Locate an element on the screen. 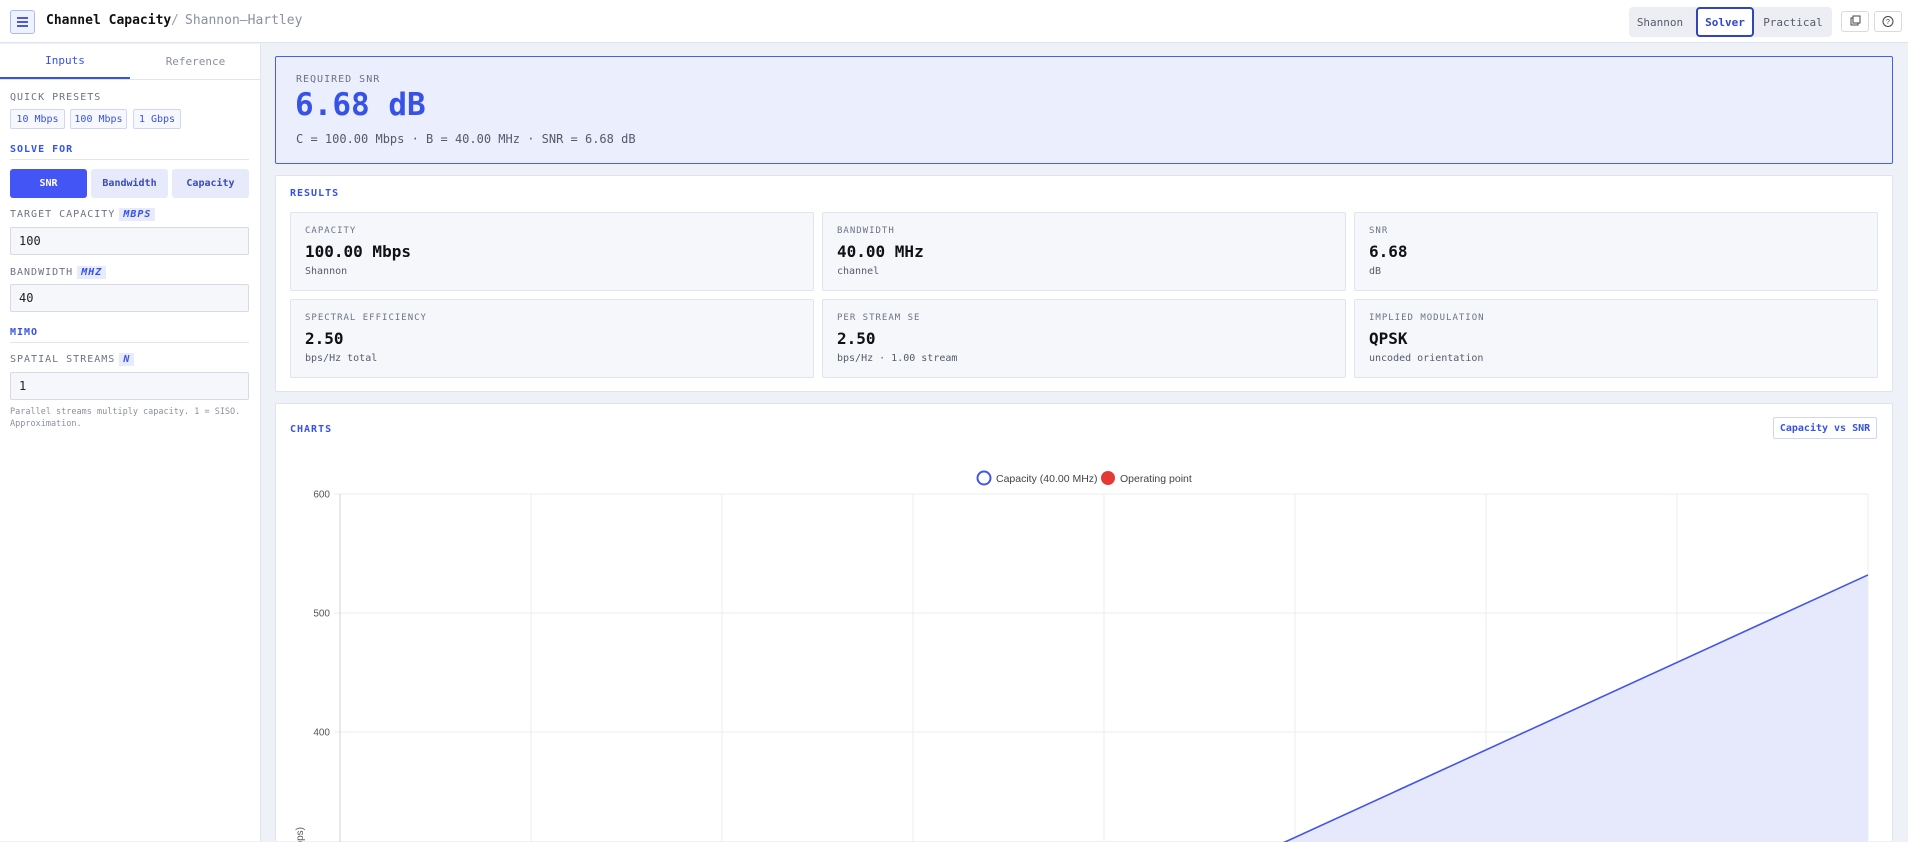  copy-icon is located at coordinates (1855, 20).